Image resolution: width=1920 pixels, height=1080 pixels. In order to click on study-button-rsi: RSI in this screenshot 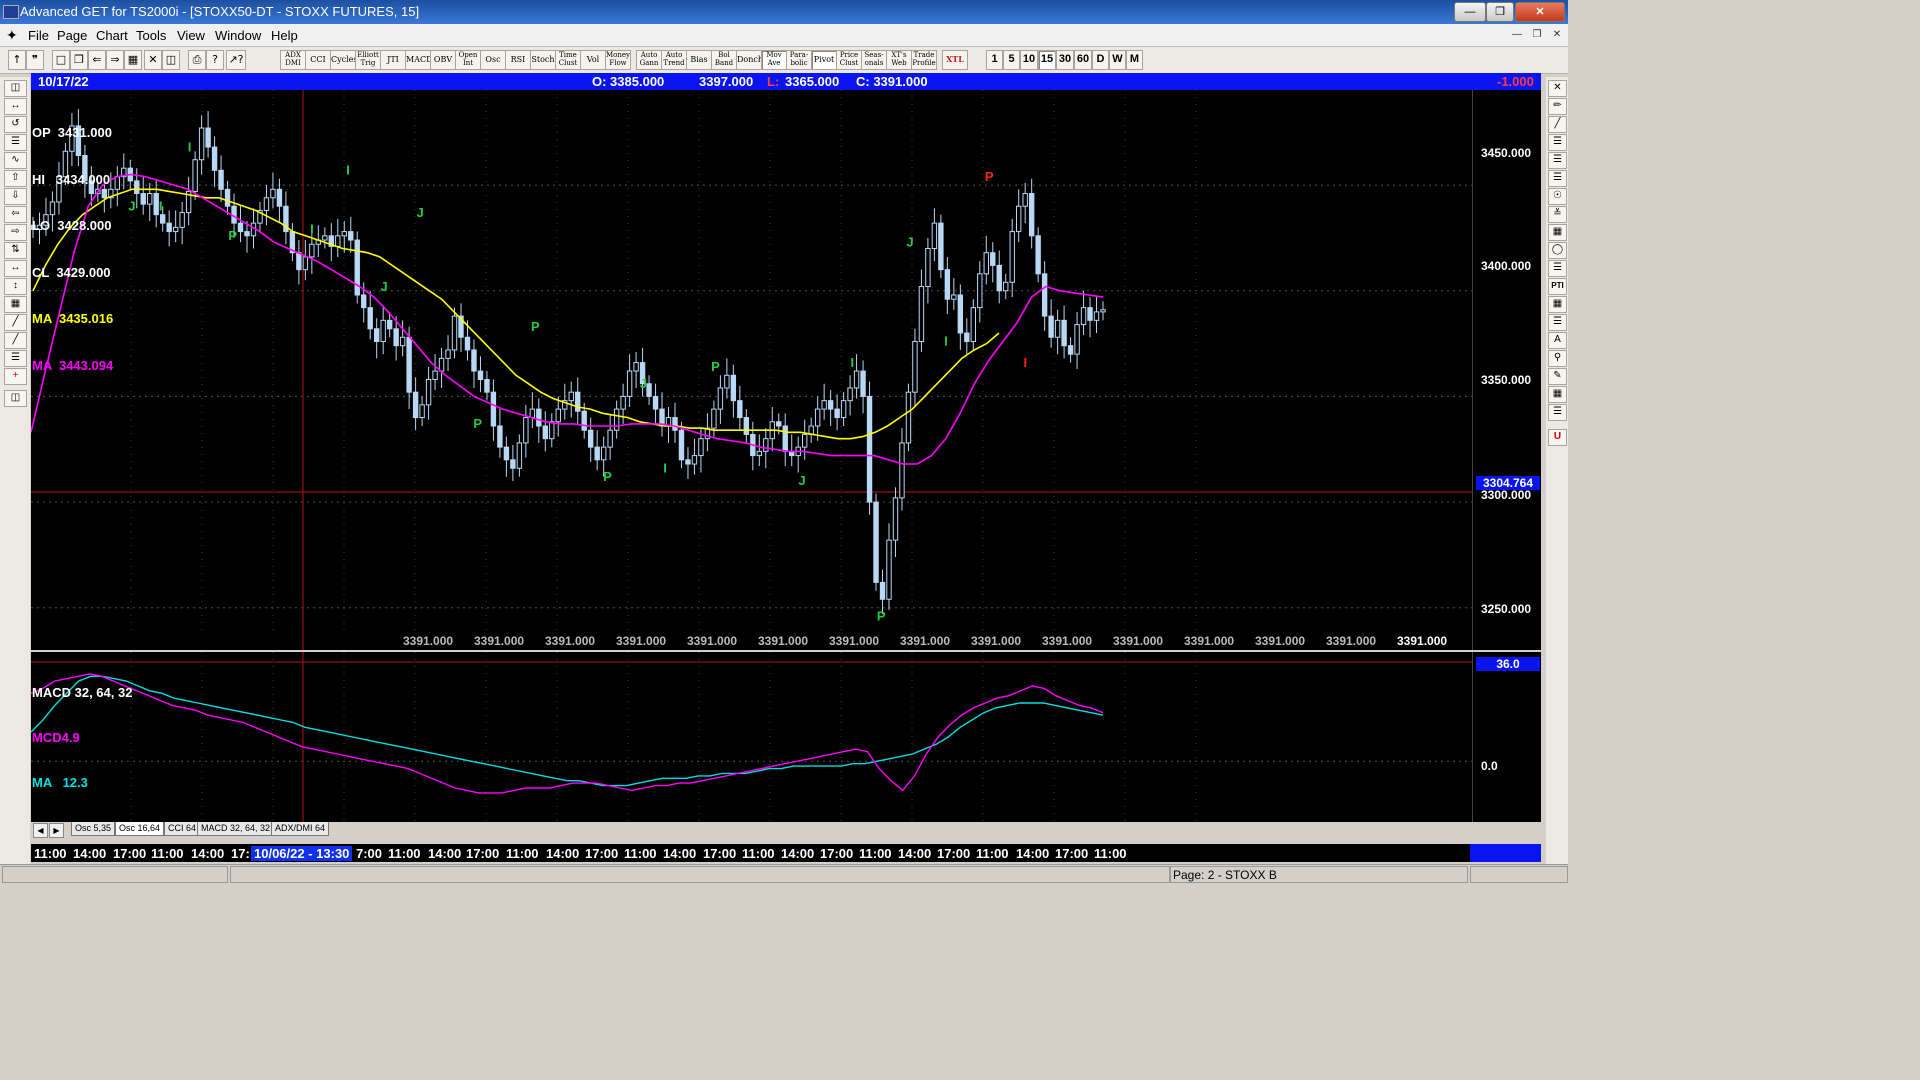, I will do `click(518, 60)`.